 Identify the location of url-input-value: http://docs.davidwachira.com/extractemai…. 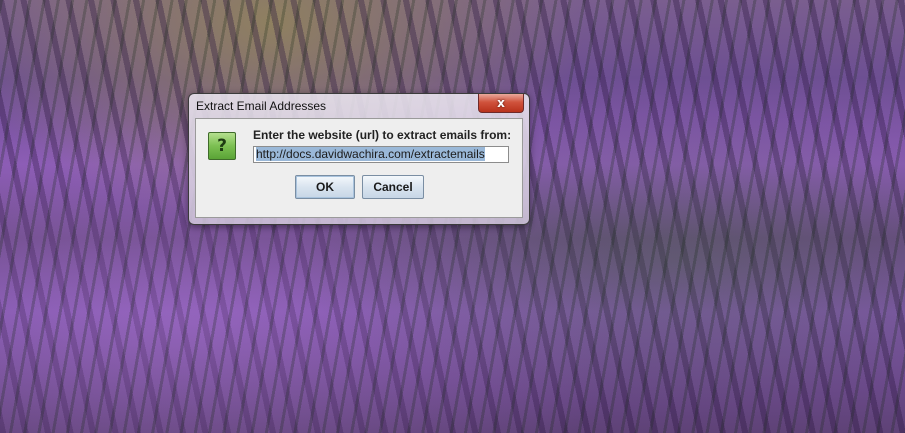
(370, 154).